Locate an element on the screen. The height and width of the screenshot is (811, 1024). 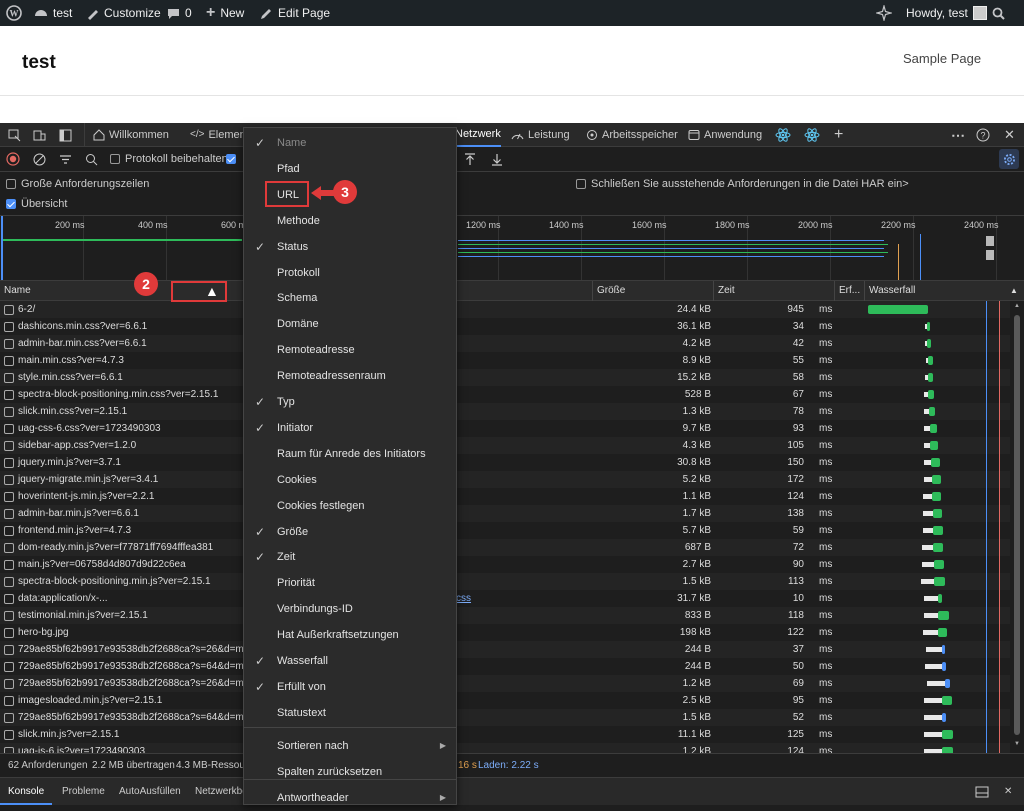
preserve-log-box is located at coordinates (115, 159).